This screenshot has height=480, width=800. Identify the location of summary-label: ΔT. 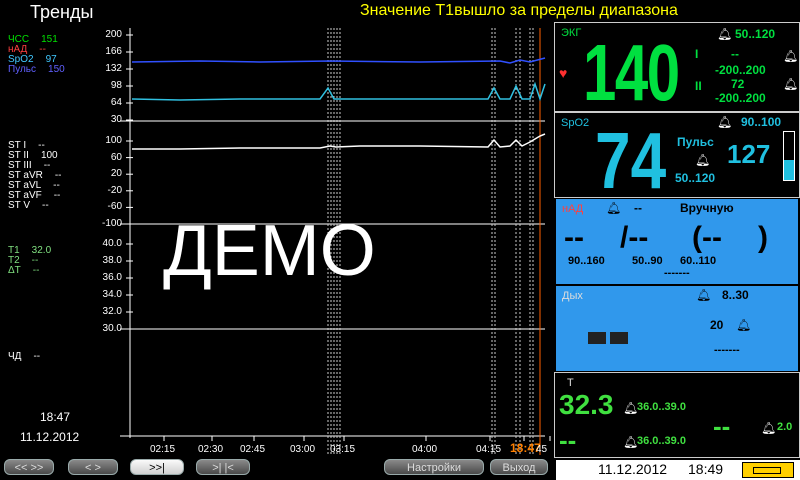
(14, 270).